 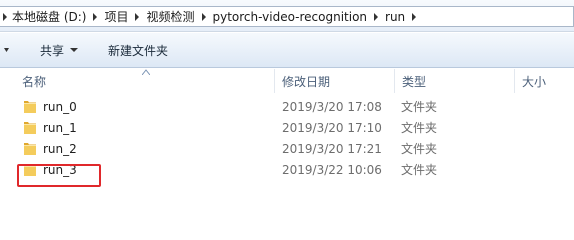 I want to click on breadcrumb-item-projects: 项目, so click(x=116, y=16).